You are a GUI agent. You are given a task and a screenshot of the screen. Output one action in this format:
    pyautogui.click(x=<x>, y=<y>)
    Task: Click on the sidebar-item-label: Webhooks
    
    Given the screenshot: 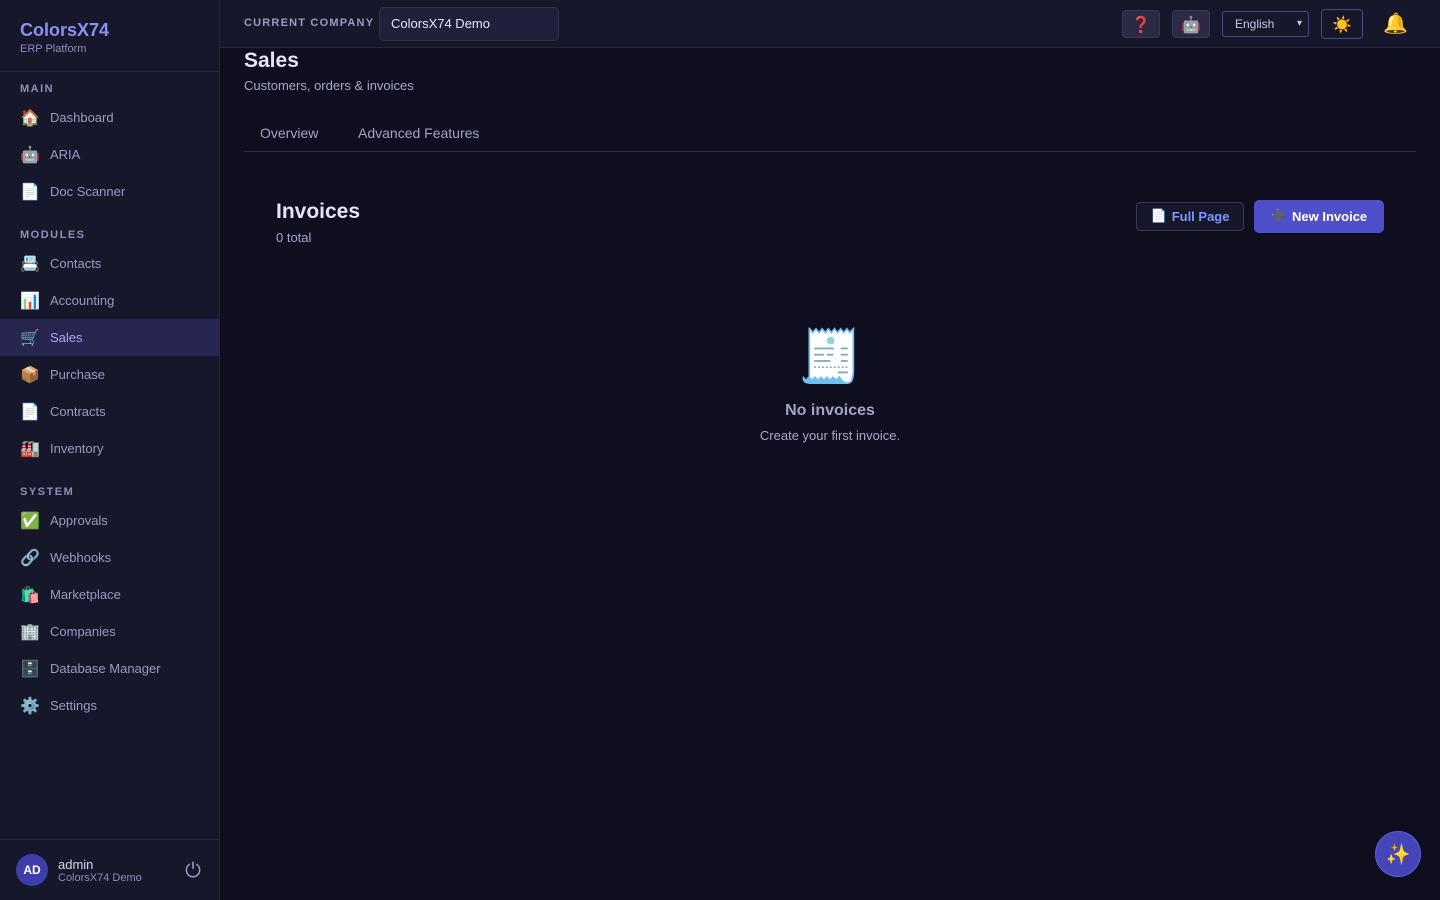 What is the action you would take?
    pyautogui.click(x=81, y=557)
    